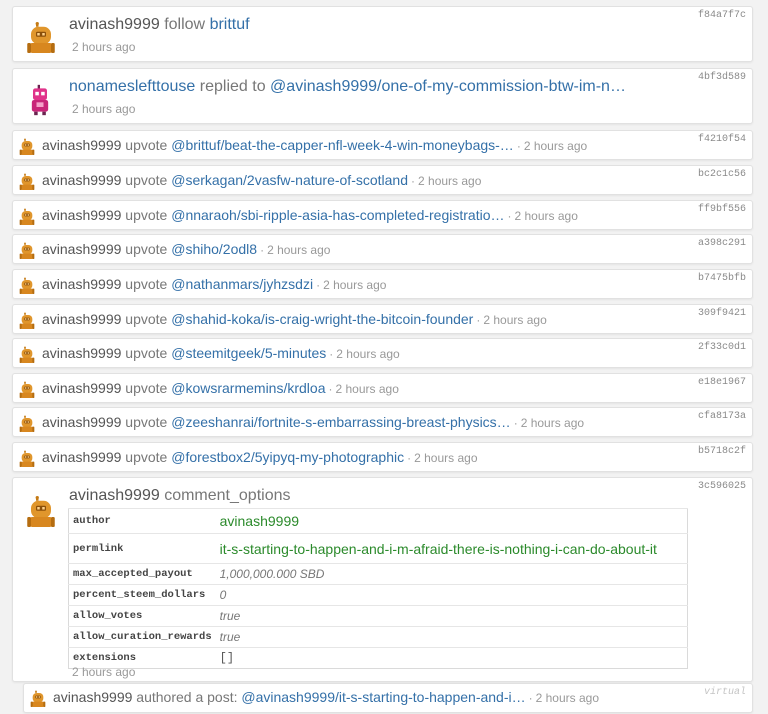 This screenshot has height=714, width=768. What do you see at coordinates (214, 249) in the screenshot?
I see `target-link: @shiho/2odl8` at bounding box center [214, 249].